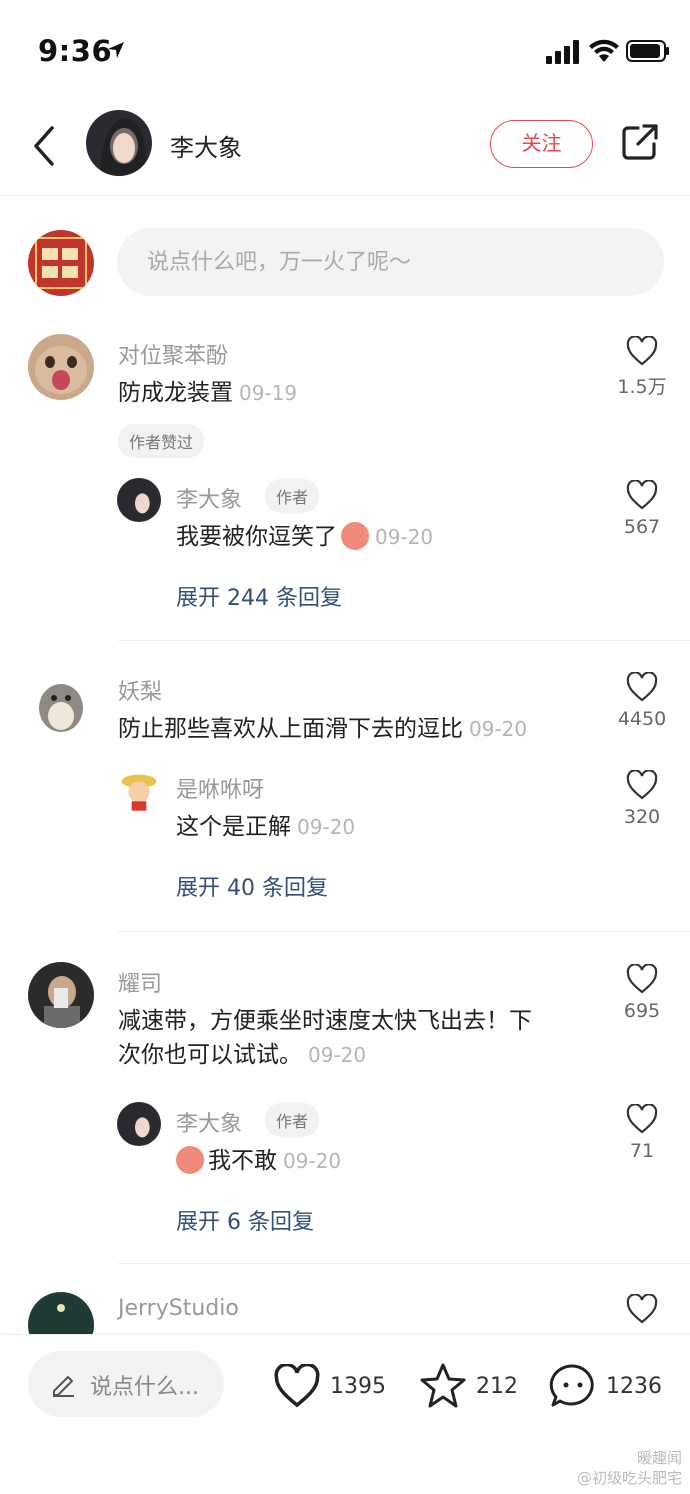 This screenshot has height=1494, width=690. Describe the element at coordinates (220, 788) in the screenshot. I see `reply-username: 是咻咻呀` at that location.